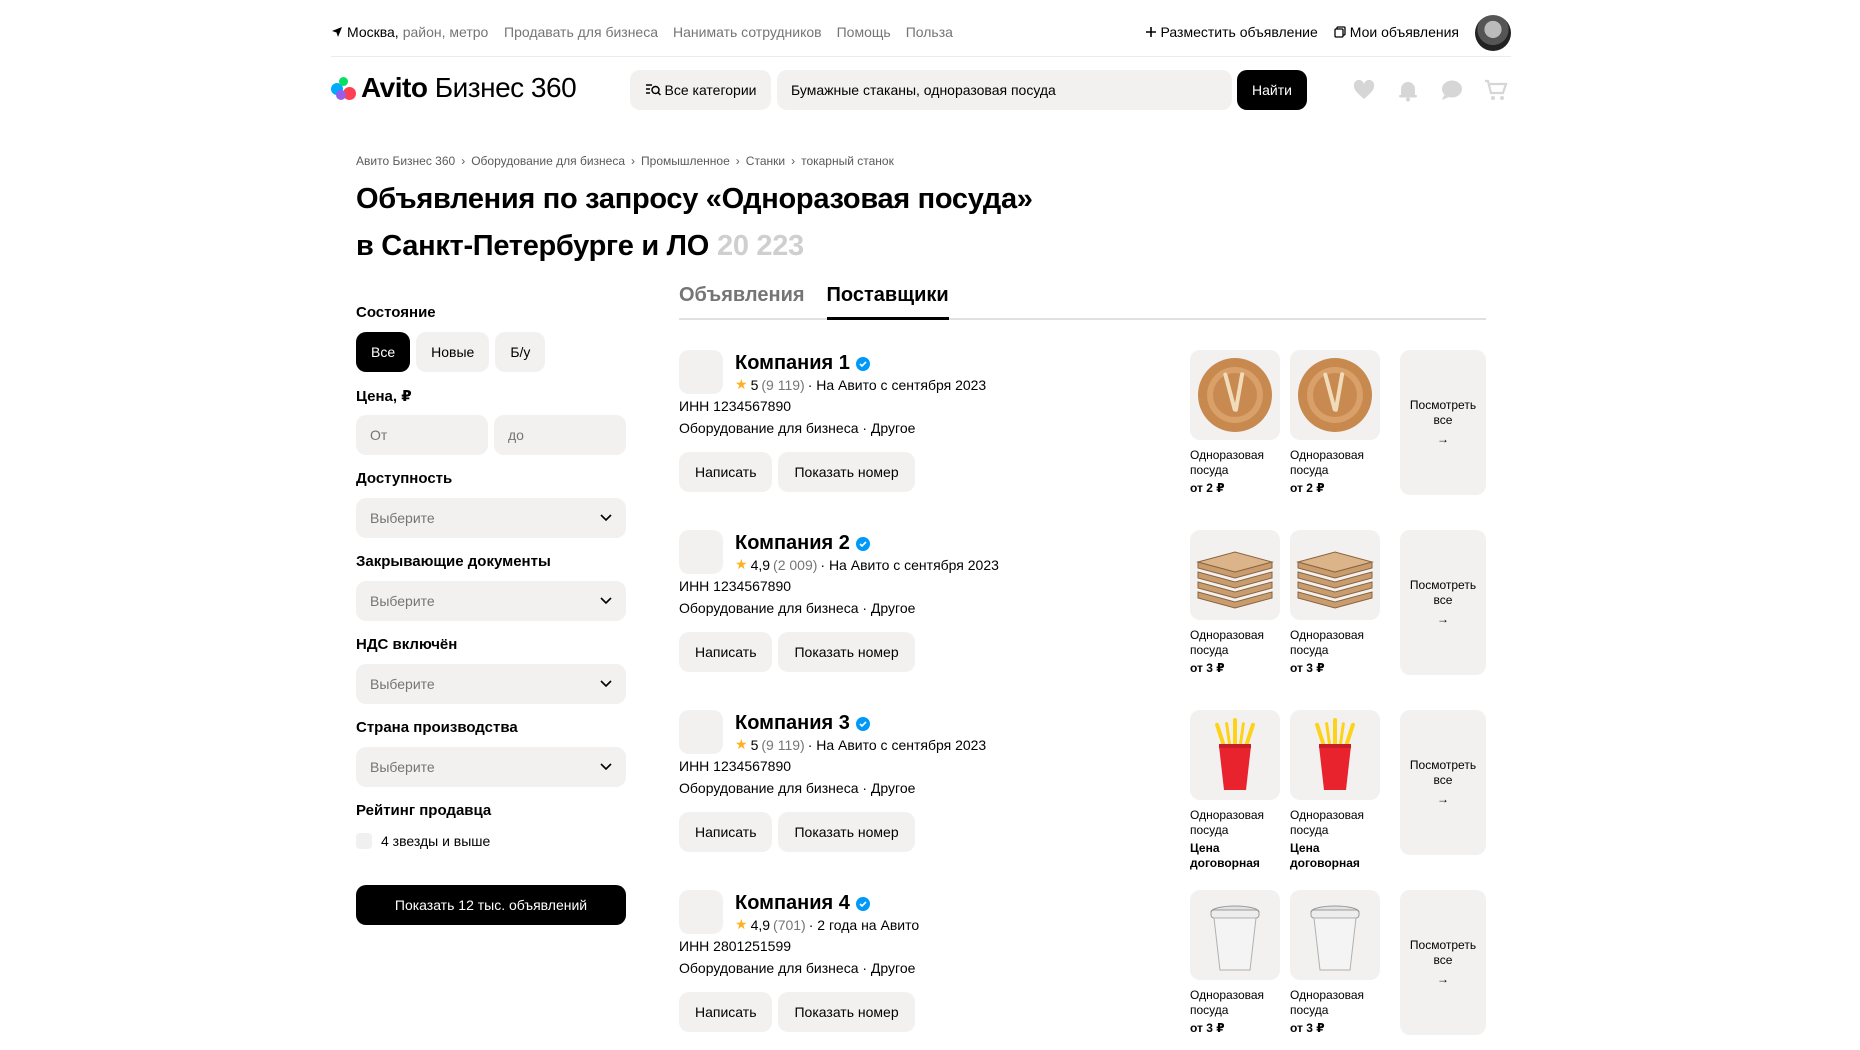 The image size is (1860, 1050). Describe the element at coordinates (802, 903) in the screenshot. I see `supplier-name: Компания 4` at that location.